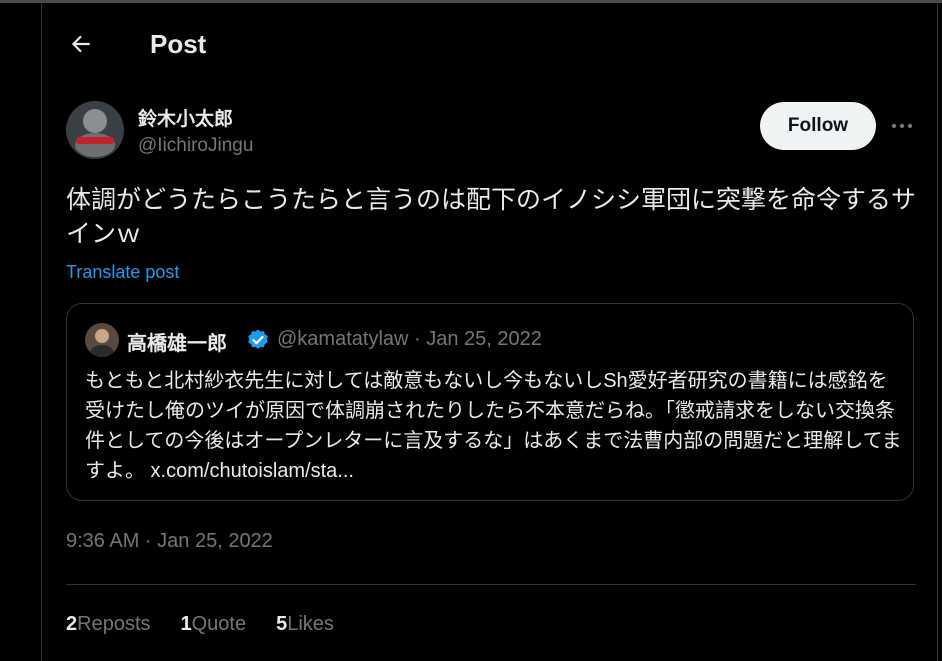 The width and height of the screenshot is (942, 661). Describe the element at coordinates (937, 332) in the screenshot. I see `column-border-right` at that location.